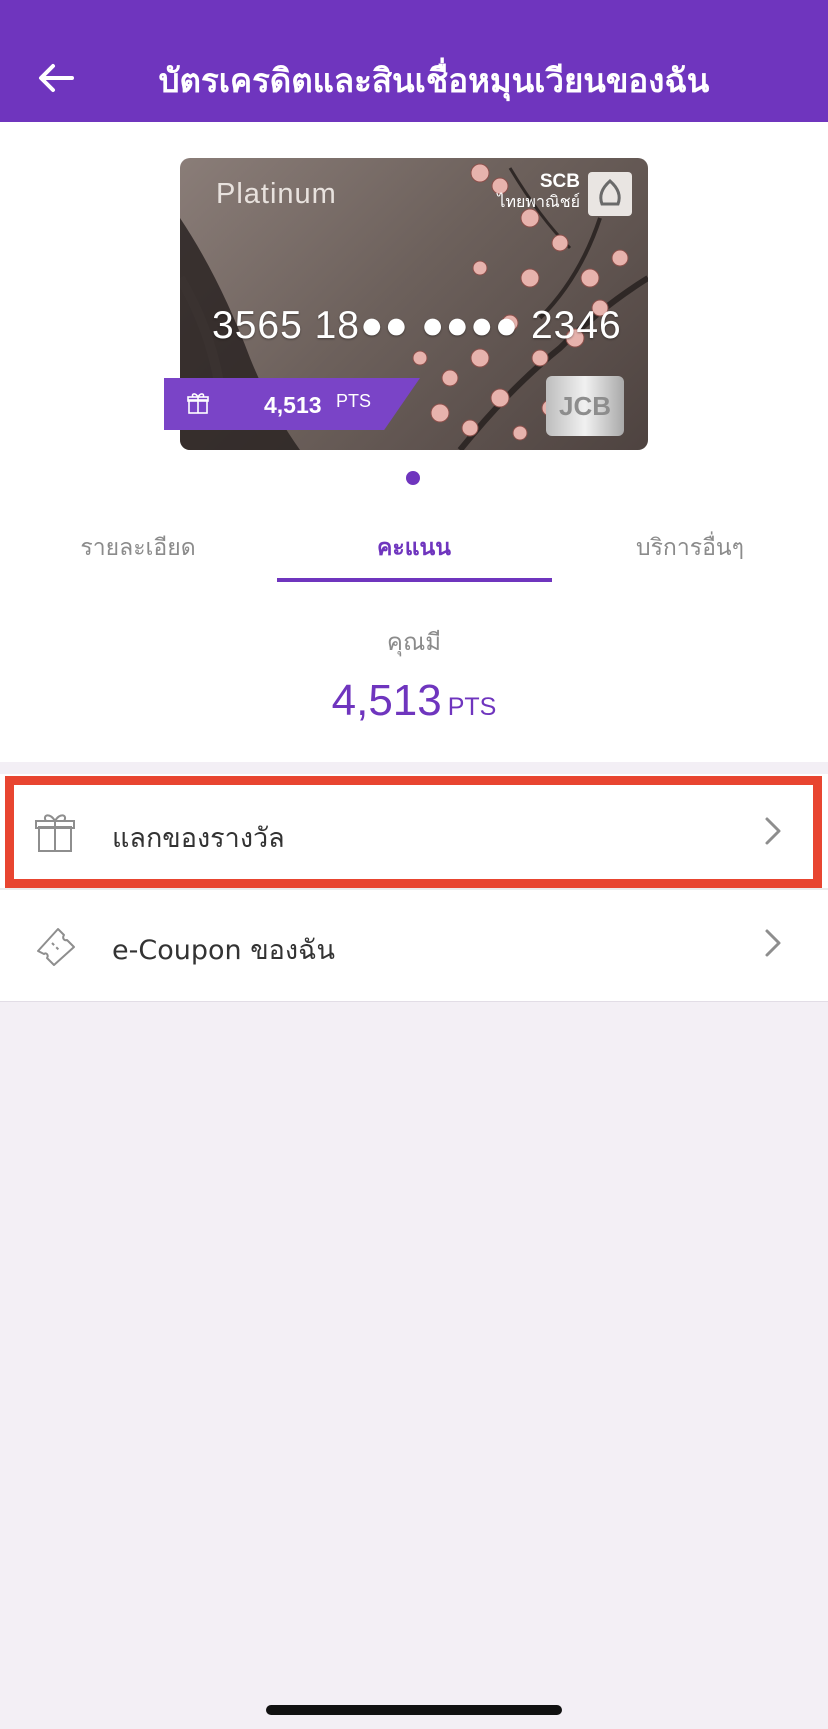  Describe the element at coordinates (690, 551) in the screenshot. I see `tab-other-services: บริการอื่นๆ` at that location.